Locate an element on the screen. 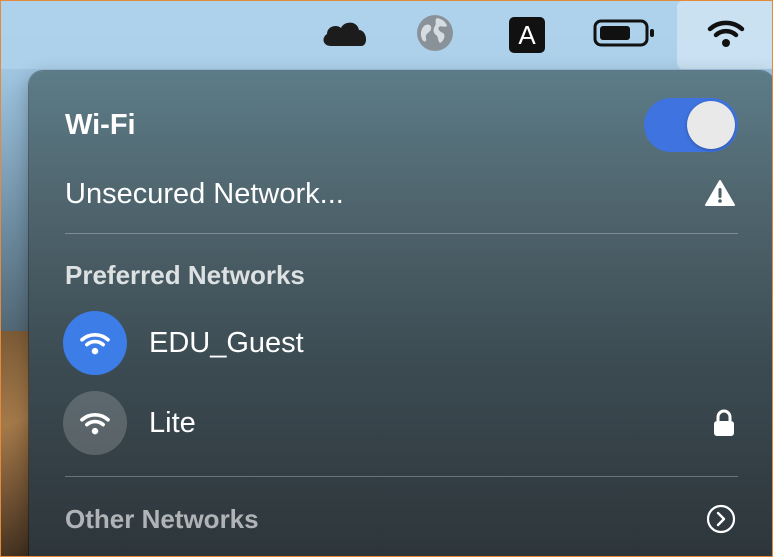 Image resolution: width=775 pixels, height=557 pixels. cloud-icon is located at coordinates (345, 35).